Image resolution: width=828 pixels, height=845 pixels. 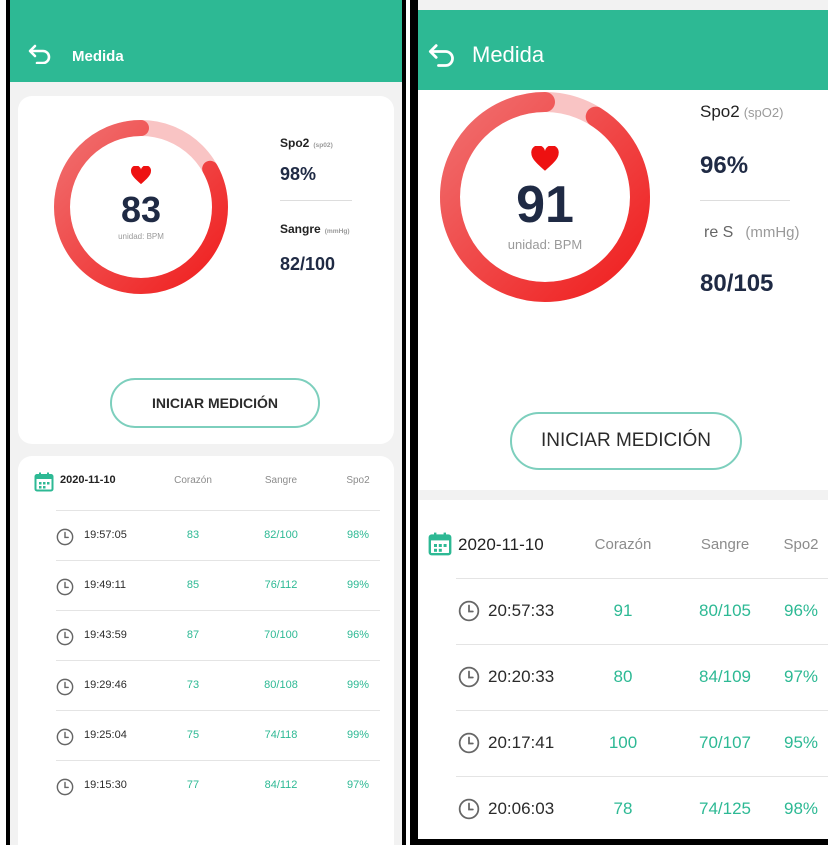 I want to click on row-heart: 85, so click(x=193, y=585).